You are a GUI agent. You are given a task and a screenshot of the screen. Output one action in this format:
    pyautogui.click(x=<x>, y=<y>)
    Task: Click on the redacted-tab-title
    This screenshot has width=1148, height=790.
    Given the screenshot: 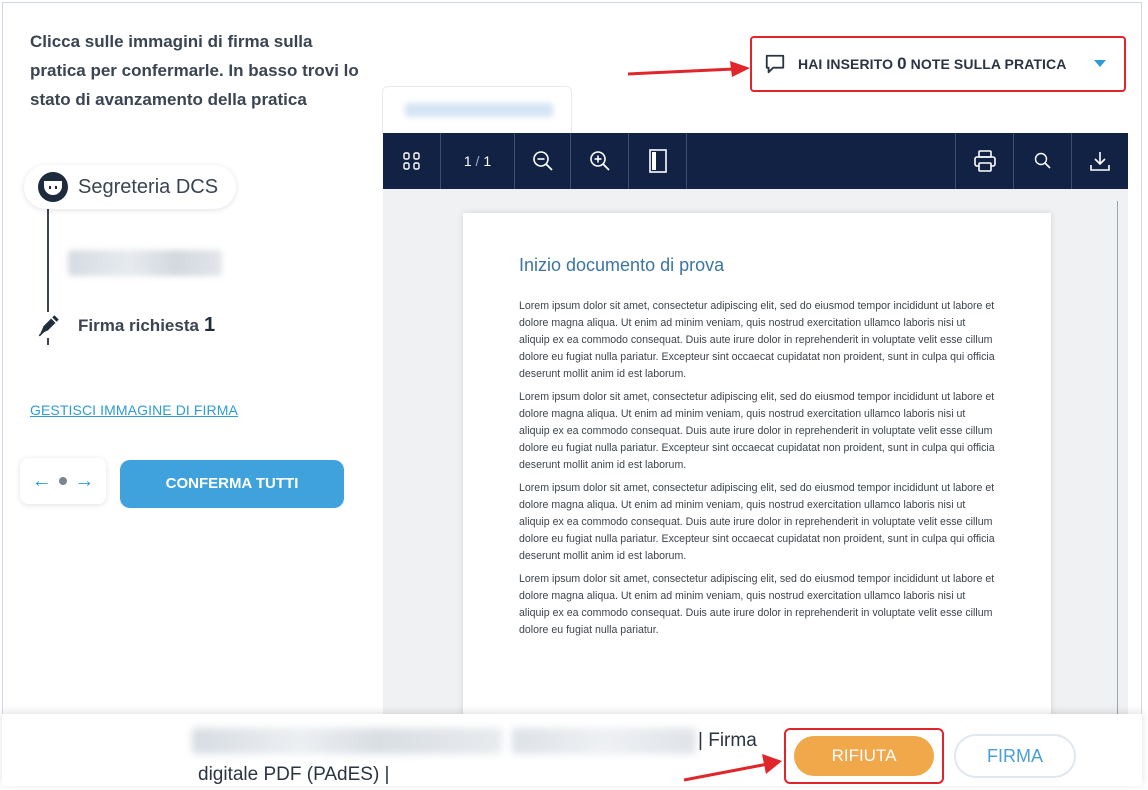 What is the action you would take?
    pyautogui.click(x=479, y=110)
    